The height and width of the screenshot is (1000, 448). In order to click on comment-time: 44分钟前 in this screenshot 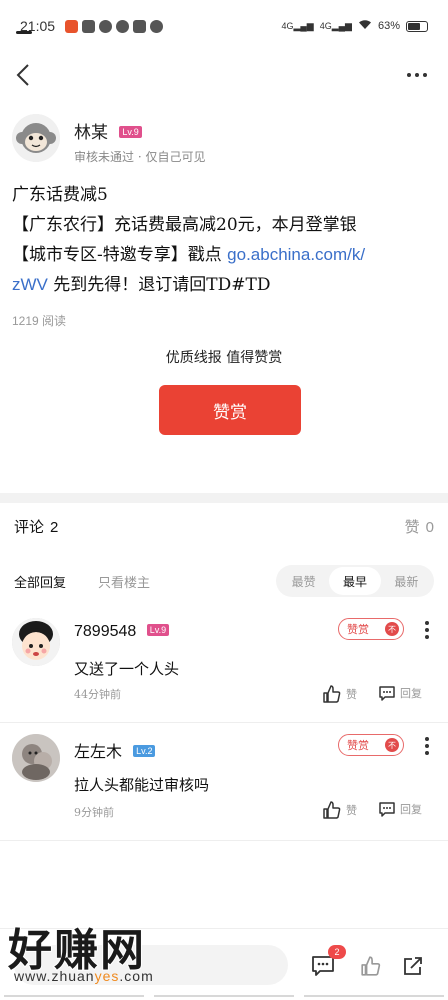, I will do `click(97, 694)`.